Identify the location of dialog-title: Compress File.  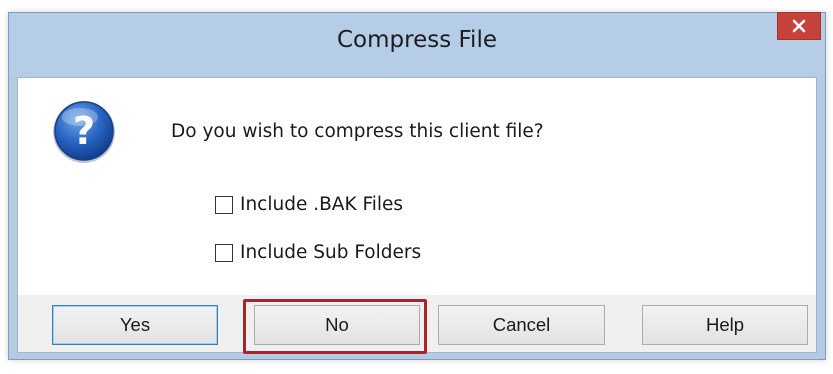
(416, 40).